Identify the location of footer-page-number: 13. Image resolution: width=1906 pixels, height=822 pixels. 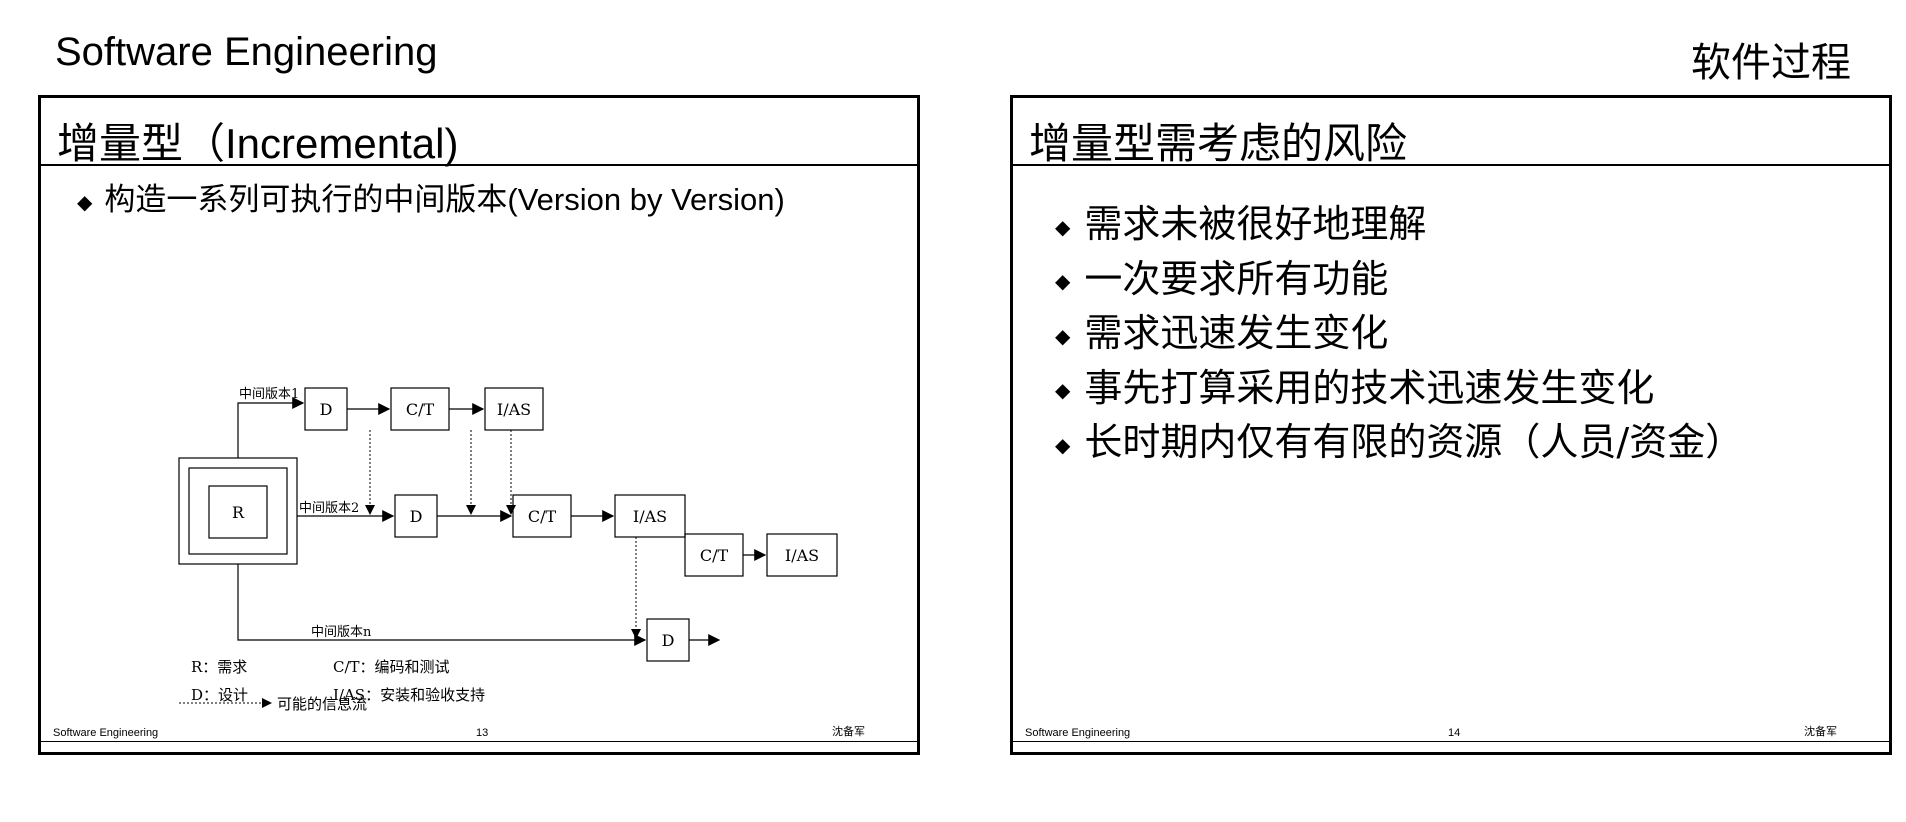
(482, 733).